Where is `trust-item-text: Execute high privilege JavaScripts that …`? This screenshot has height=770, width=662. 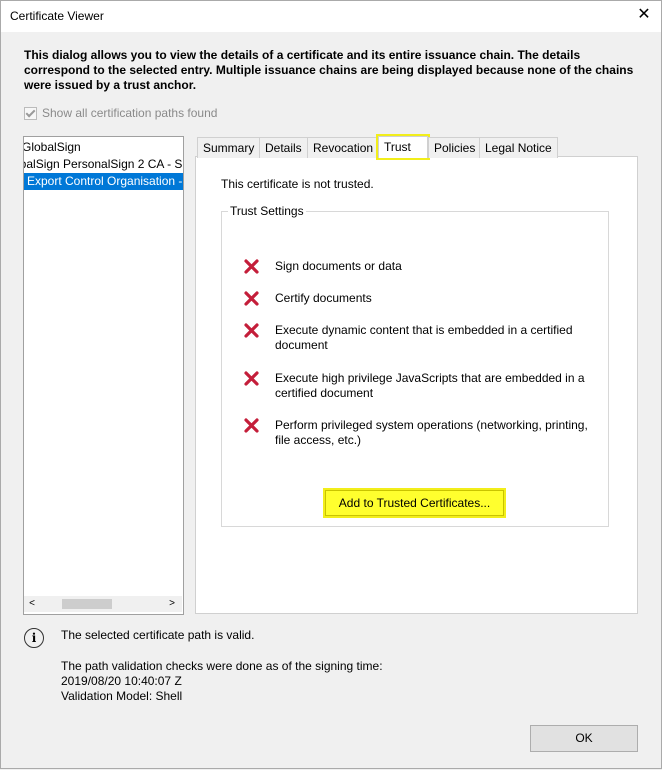 trust-item-text: Execute high privilege JavaScripts that … is located at coordinates (430, 385).